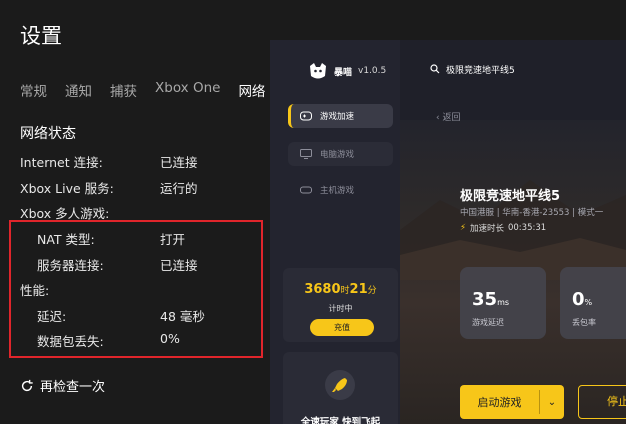 The image size is (626, 424). I want to click on nav-pc-games: 电脑游戏, so click(340, 154).